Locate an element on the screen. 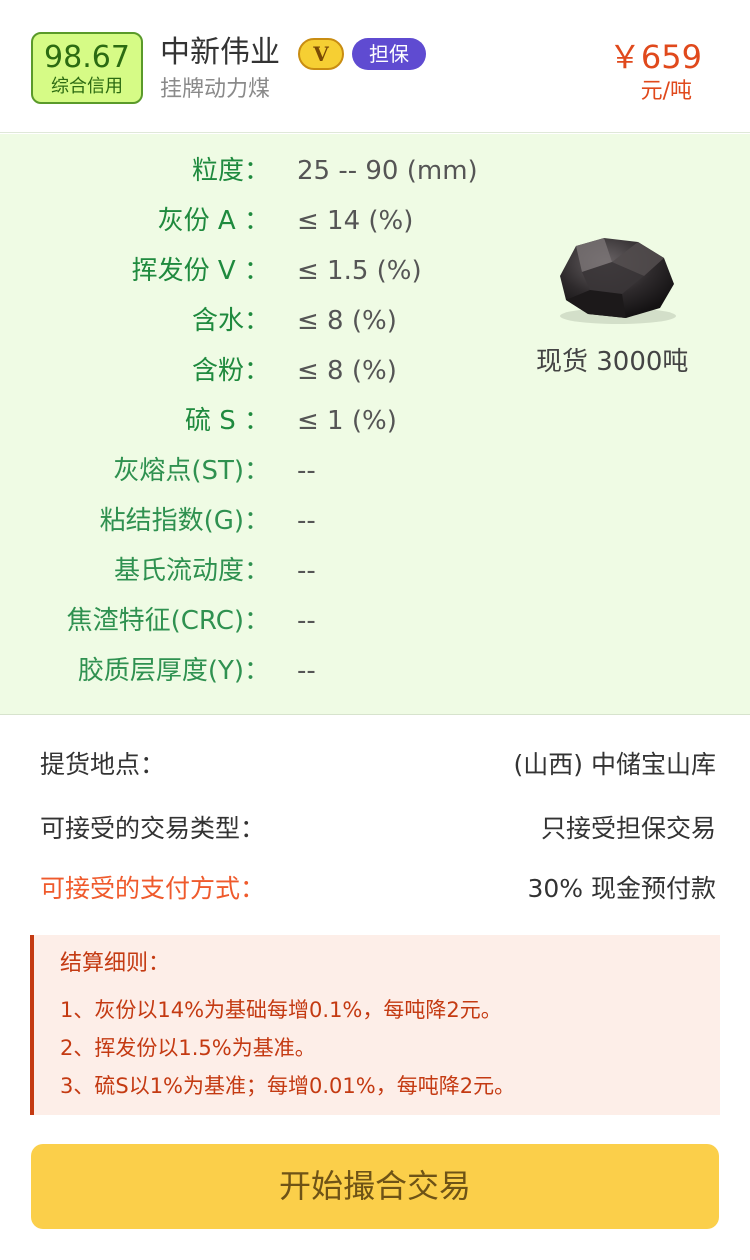 The image size is (750, 1260). spec-row-fluidity: 基氏流动度： -- is located at coordinates (260, 571).